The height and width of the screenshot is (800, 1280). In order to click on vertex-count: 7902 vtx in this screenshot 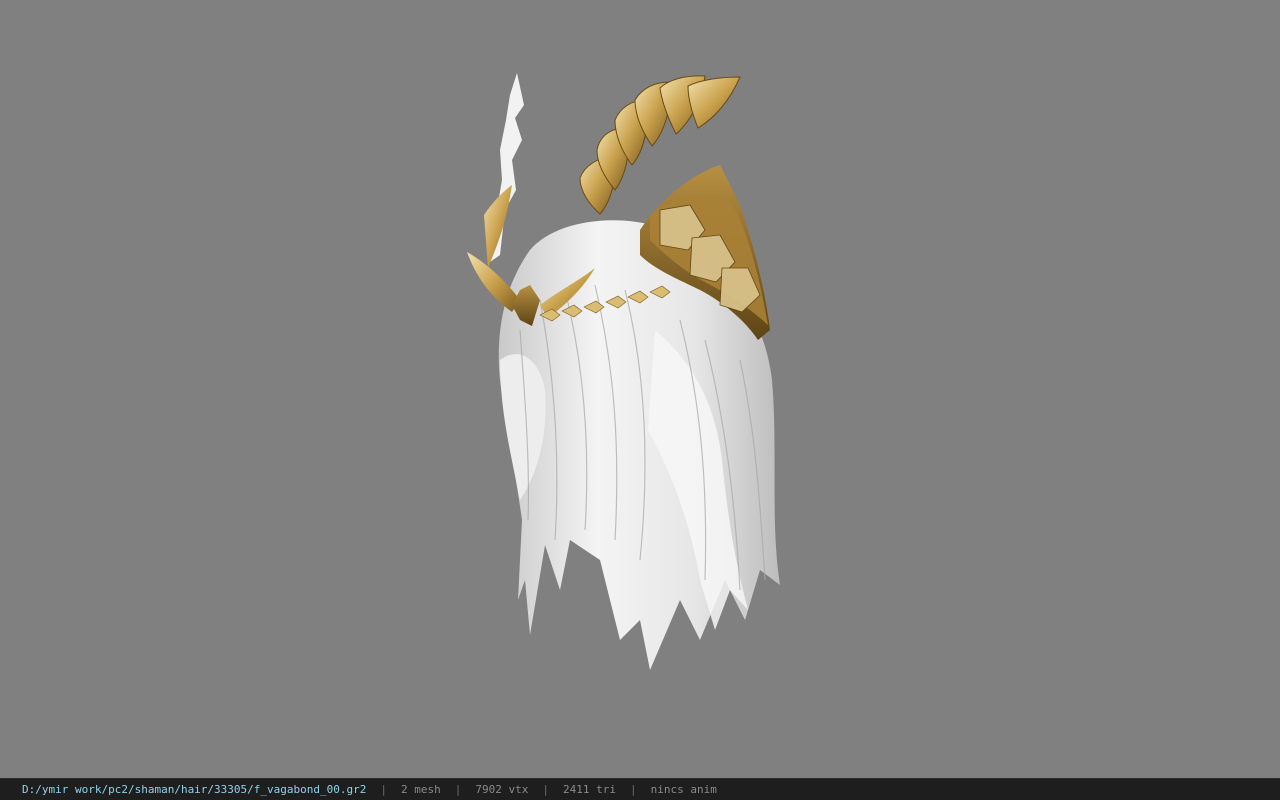, I will do `click(502, 789)`.